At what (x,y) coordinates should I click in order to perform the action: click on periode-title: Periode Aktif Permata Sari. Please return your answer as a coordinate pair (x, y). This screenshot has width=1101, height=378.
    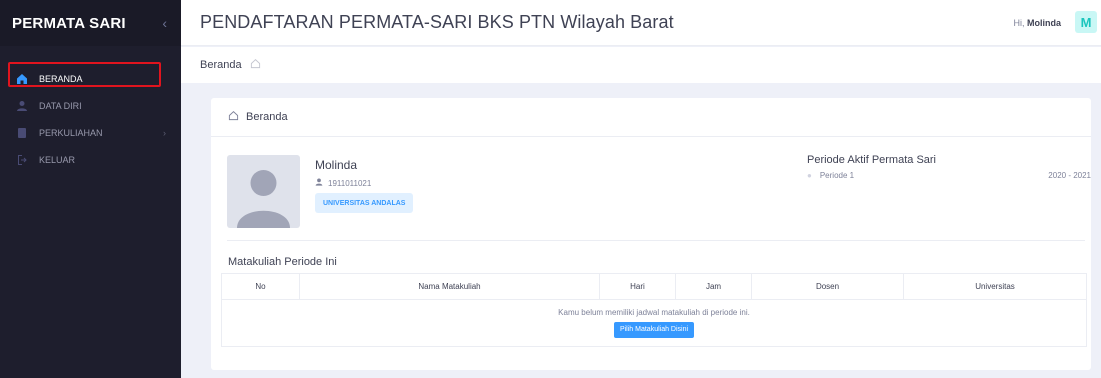
    Looking at the image, I should click on (872, 160).